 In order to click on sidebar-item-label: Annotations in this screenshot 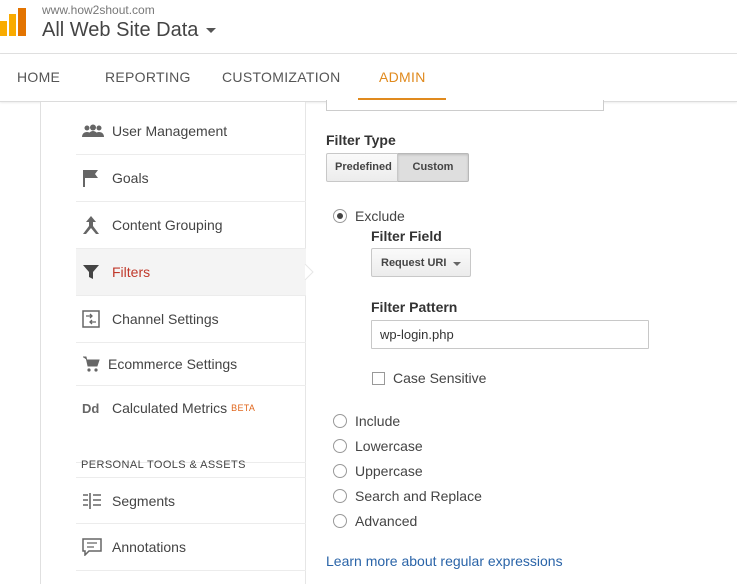, I will do `click(149, 547)`.